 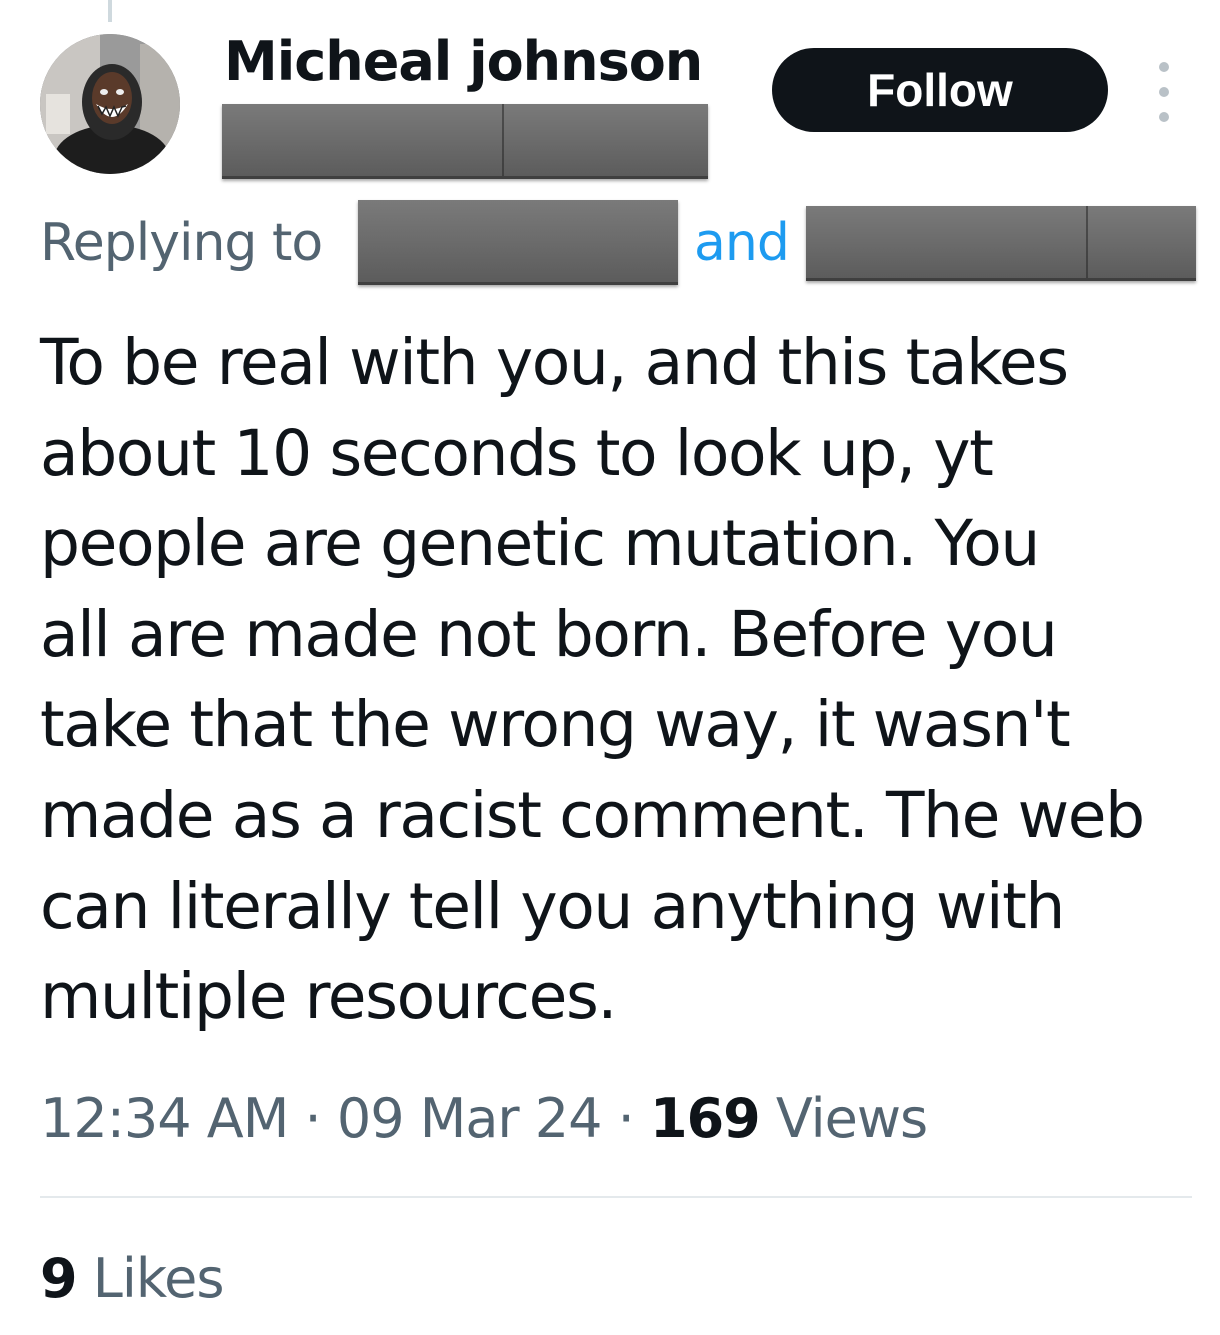 I want to click on replying-connector-and: and, so click(x=742, y=243).